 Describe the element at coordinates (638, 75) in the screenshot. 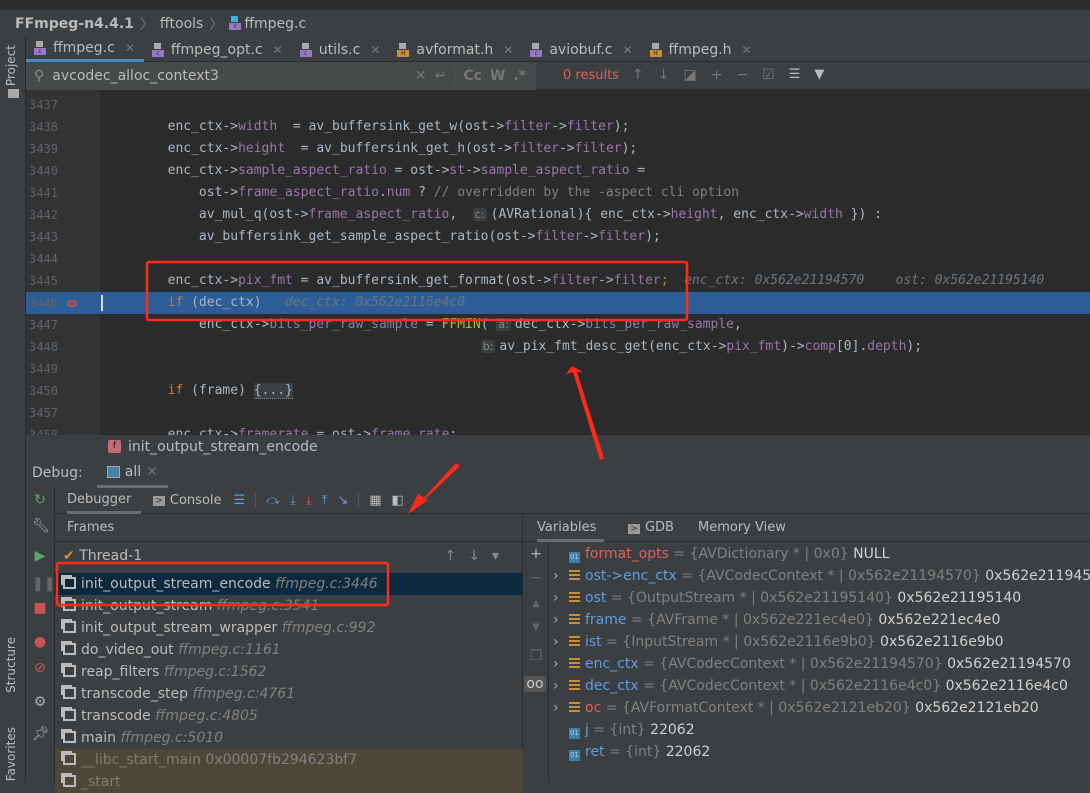

I see `previous-occurrence-icon: ↑` at that location.